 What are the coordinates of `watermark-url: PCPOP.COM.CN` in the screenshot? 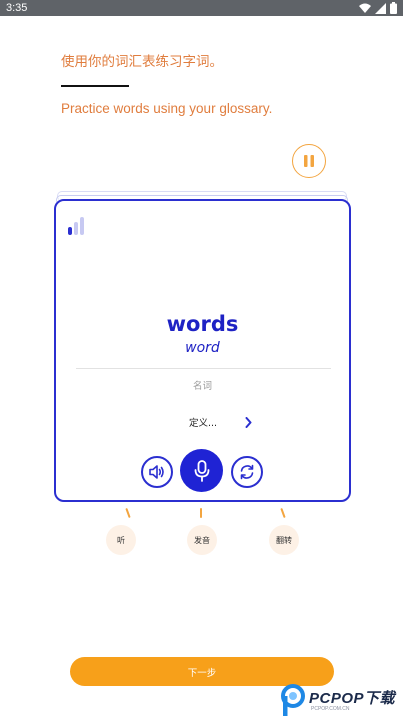 It's located at (330, 709).